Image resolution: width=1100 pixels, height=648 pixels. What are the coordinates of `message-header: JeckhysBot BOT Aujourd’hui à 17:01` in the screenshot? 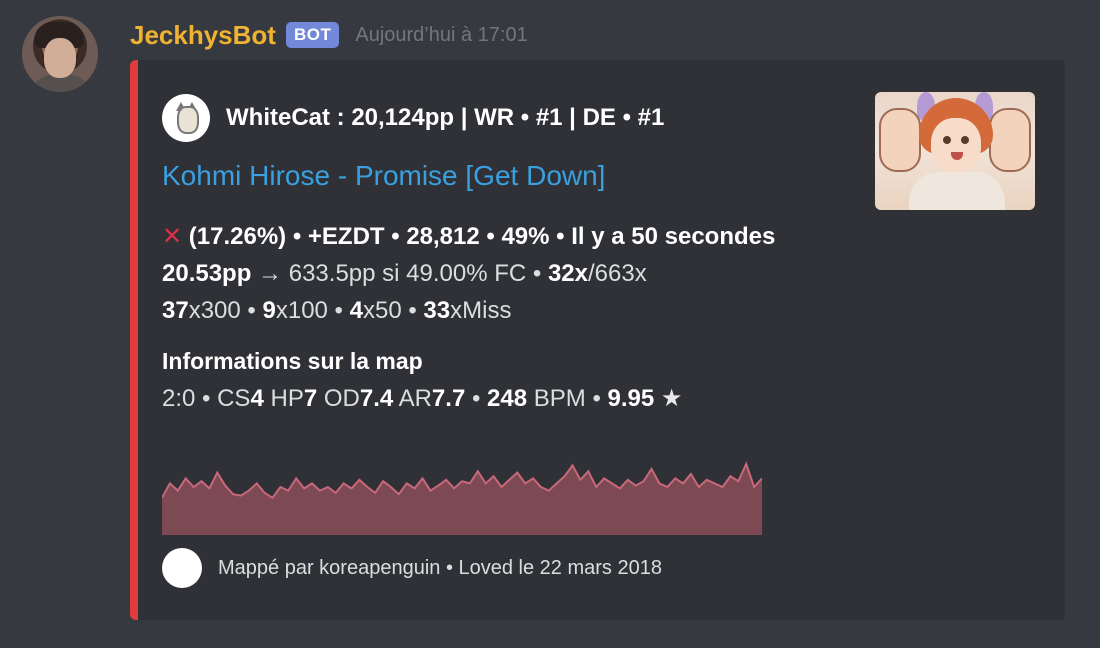 It's located at (329, 35).